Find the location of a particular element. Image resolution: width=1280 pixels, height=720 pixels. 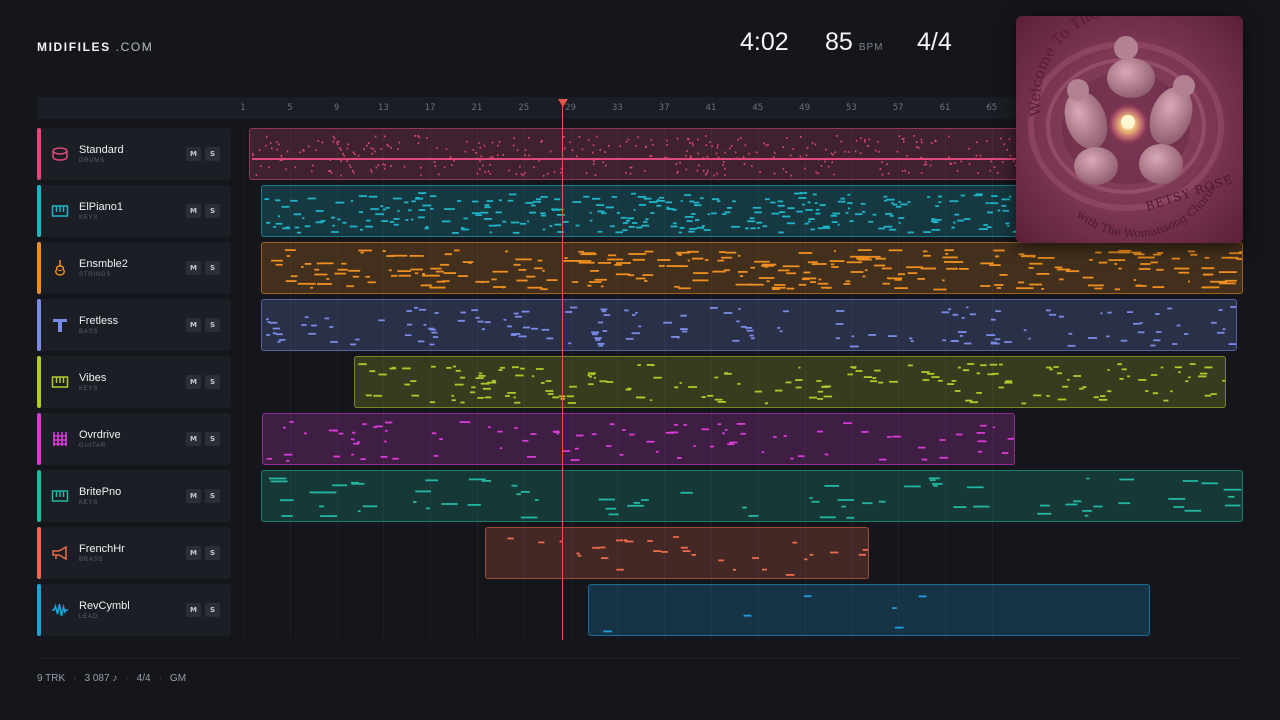

ruler-tick: 9 is located at coordinates (336, 108).